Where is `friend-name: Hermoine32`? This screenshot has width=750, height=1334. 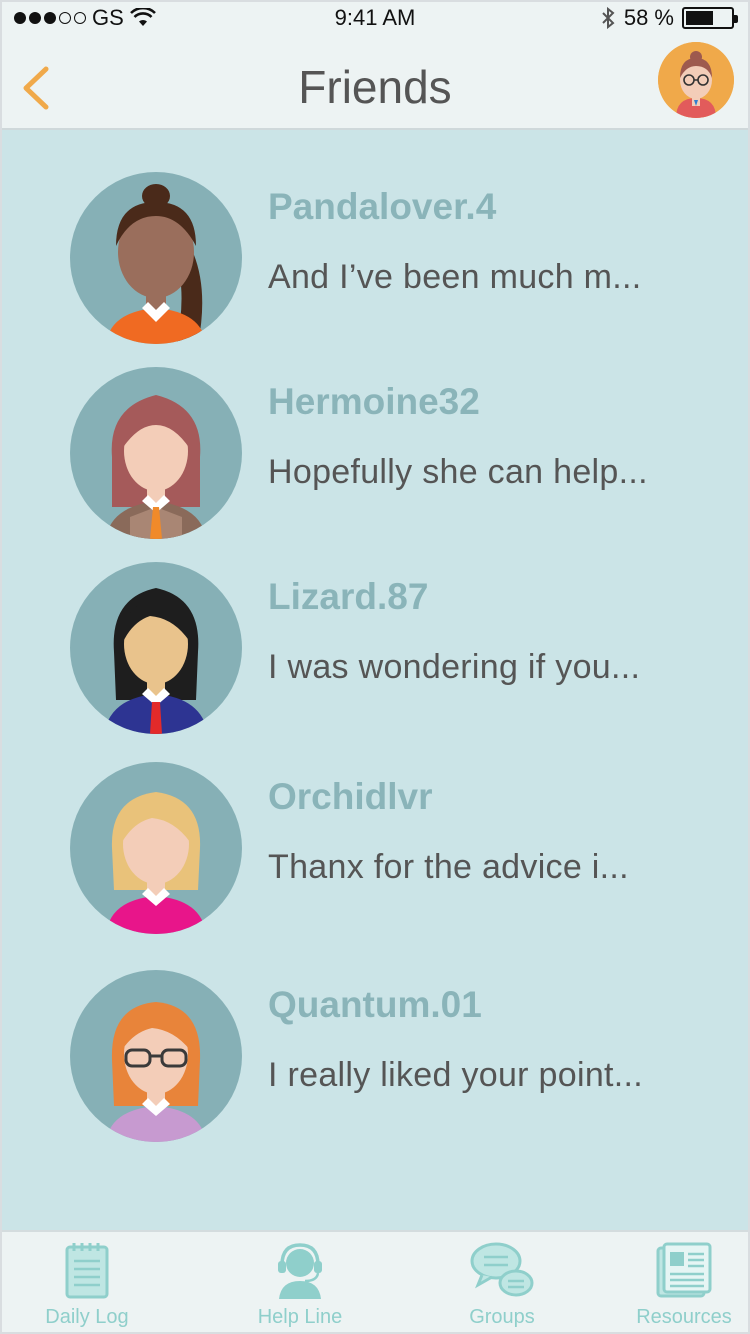
friend-name: Hermoine32 is located at coordinates (374, 401).